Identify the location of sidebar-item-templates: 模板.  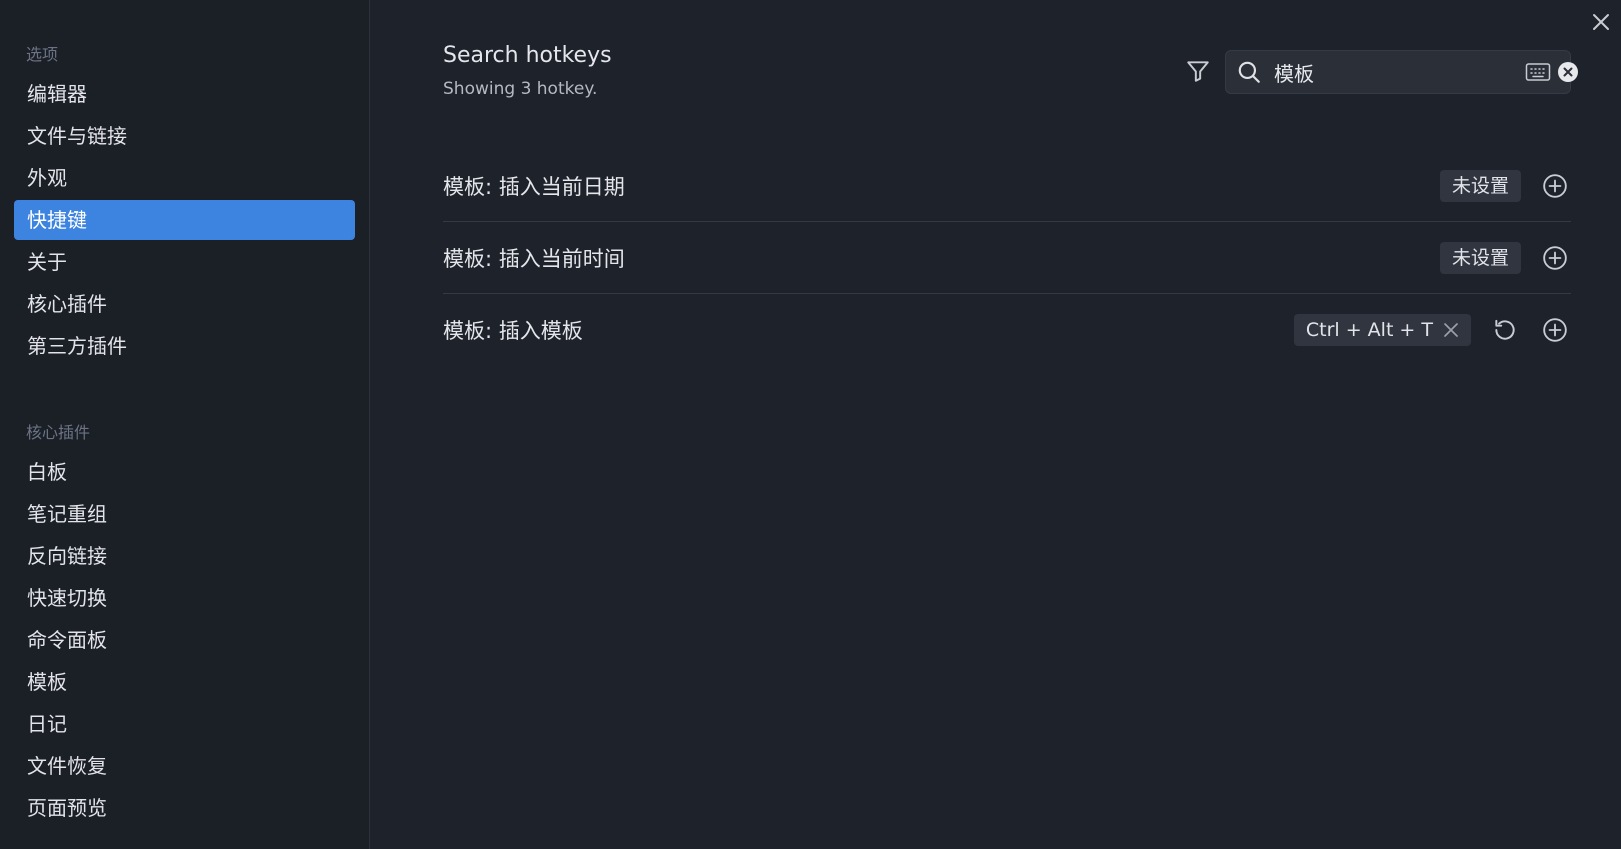
(184, 682).